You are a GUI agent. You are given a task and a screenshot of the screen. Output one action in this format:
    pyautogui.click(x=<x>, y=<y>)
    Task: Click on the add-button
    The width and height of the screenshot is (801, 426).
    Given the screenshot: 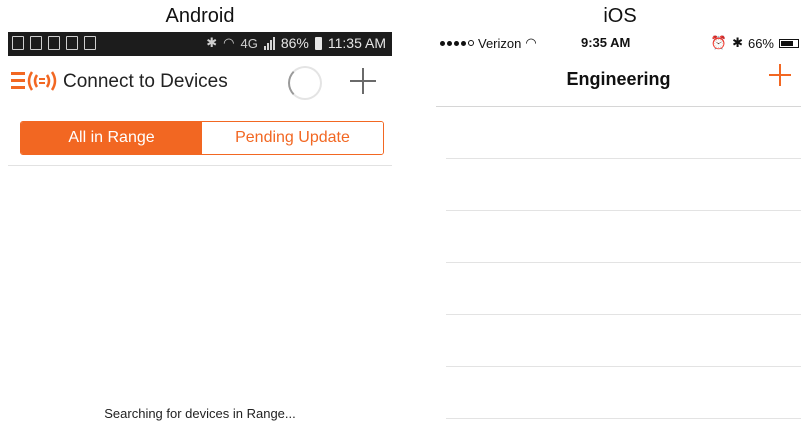 What is the action you would take?
    pyautogui.click(x=780, y=75)
    